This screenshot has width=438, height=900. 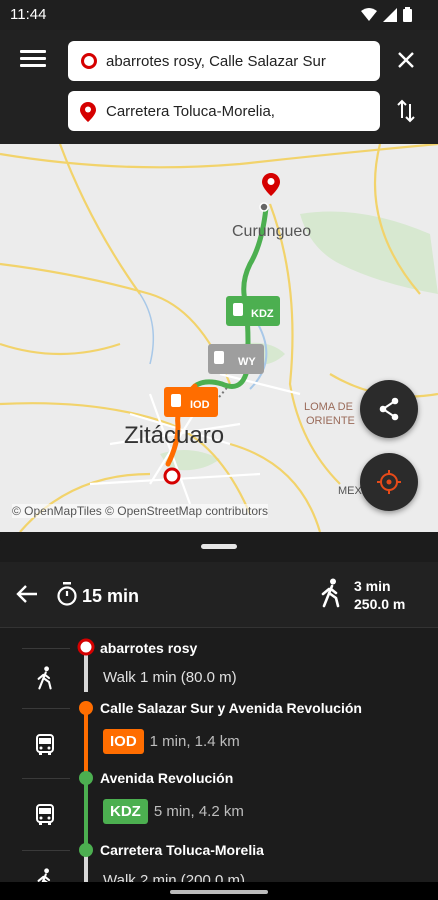 I want to click on system-nav-bar, so click(x=219, y=891).